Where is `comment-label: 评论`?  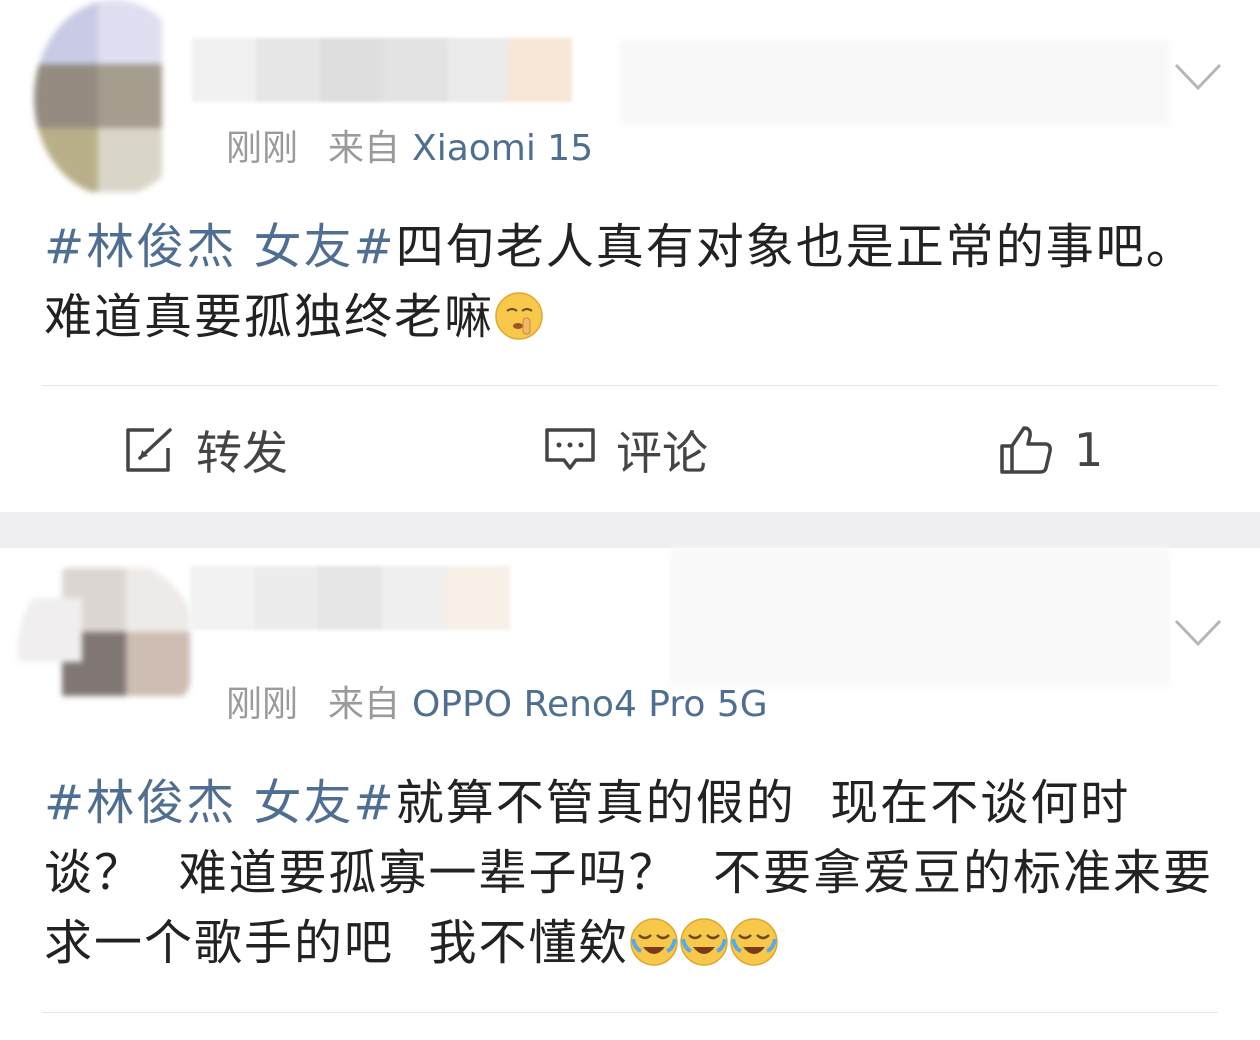
comment-label: 评论 is located at coordinates (662, 453).